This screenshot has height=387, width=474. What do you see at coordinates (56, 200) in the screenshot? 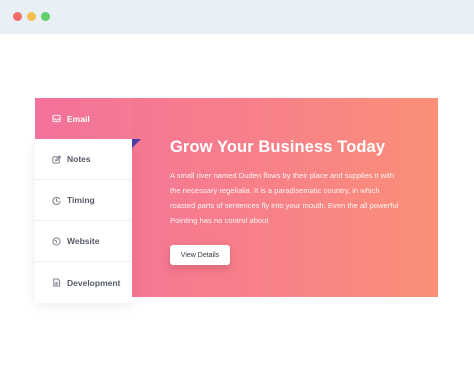
I see `clock-icon` at bounding box center [56, 200].